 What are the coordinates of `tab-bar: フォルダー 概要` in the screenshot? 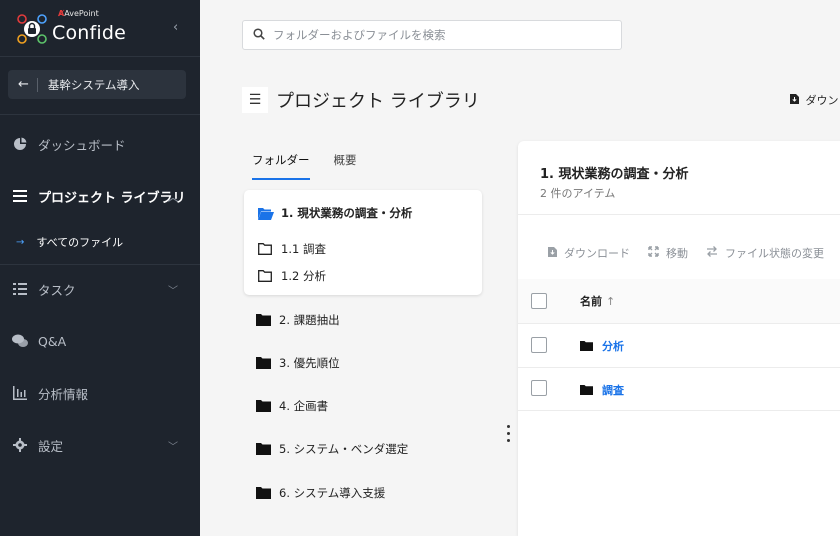 It's located at (316, 166).